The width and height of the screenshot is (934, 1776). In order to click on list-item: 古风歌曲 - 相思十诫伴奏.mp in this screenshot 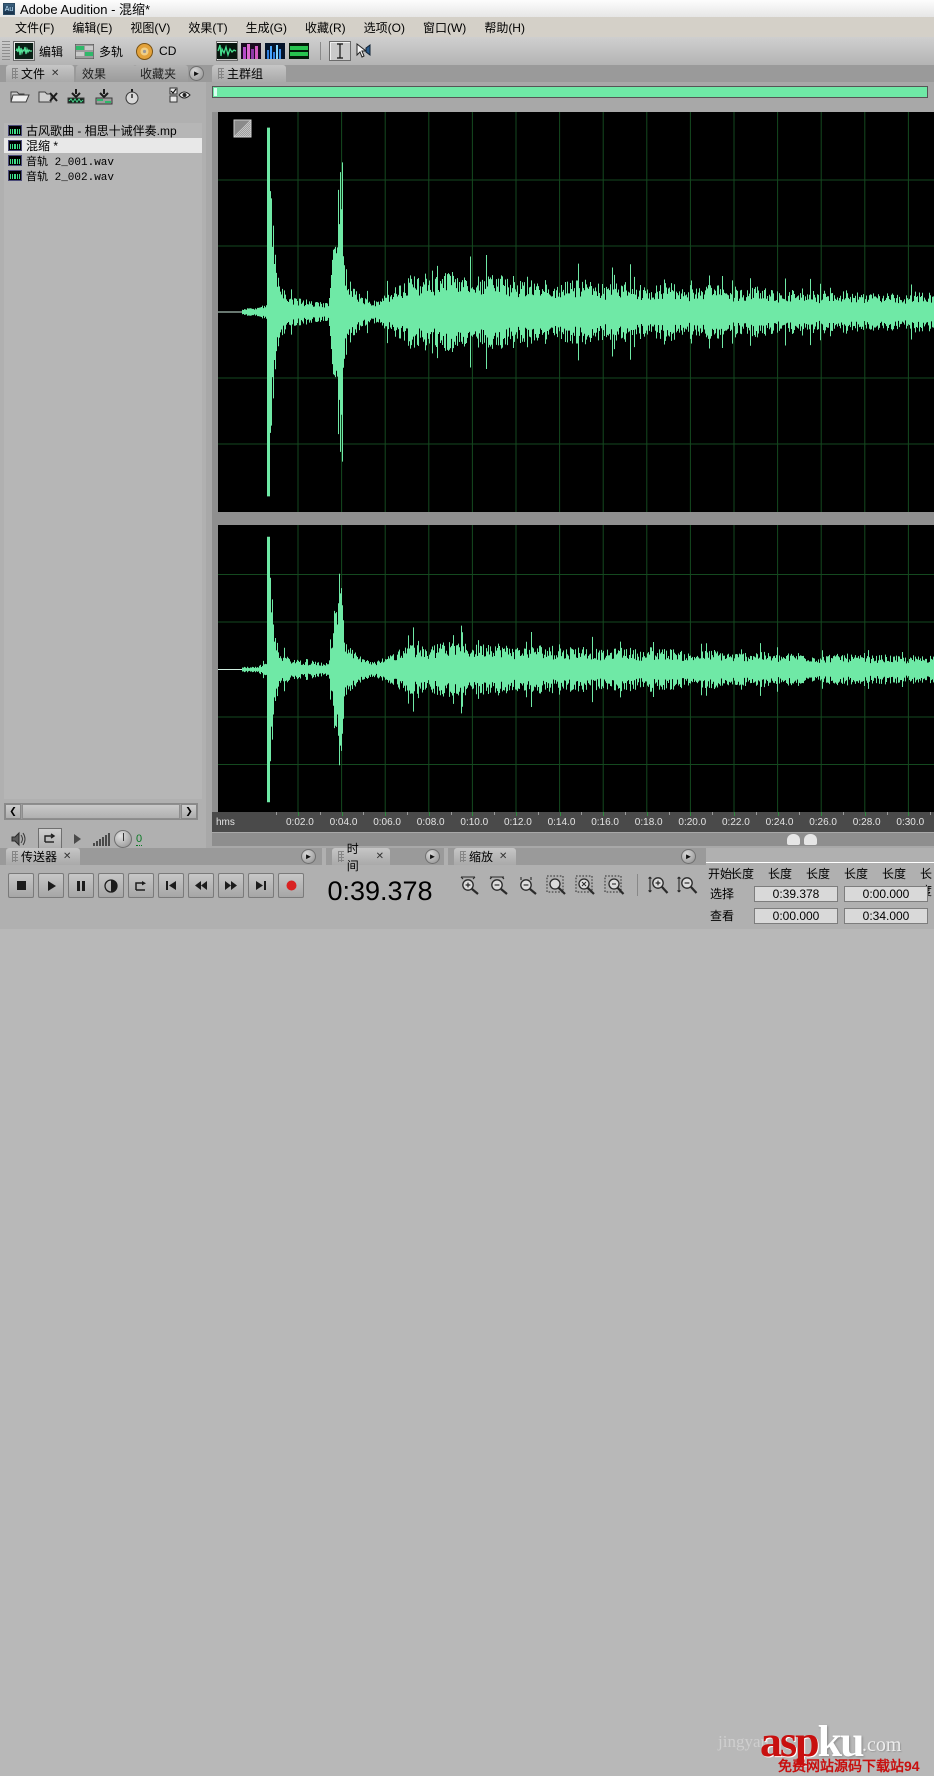, I will do `click(103, 130)`.